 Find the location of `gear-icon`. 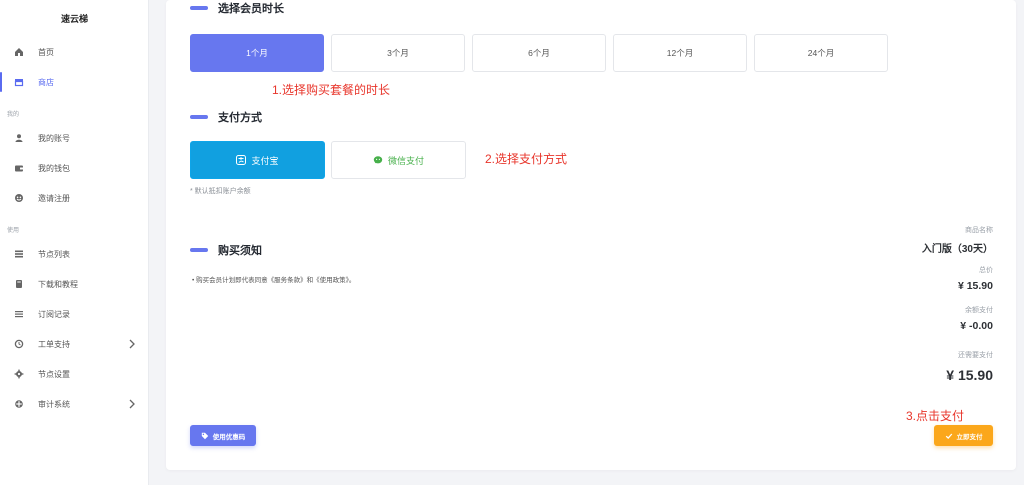

gear-icon is located at coordinates (19, 374).